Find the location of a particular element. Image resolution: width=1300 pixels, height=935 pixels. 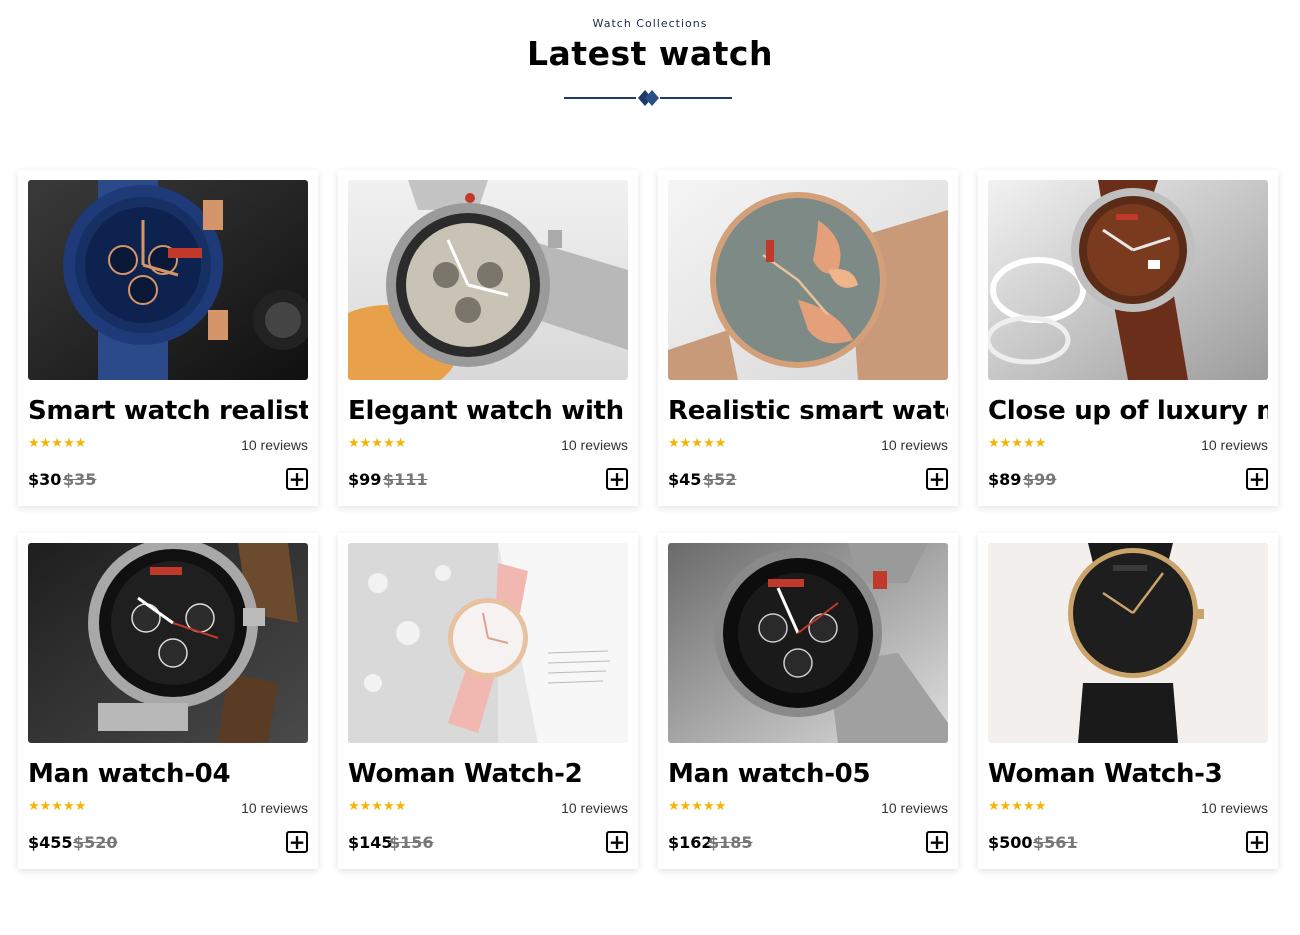

product-price: $145 is located at coordinates (370, 842).